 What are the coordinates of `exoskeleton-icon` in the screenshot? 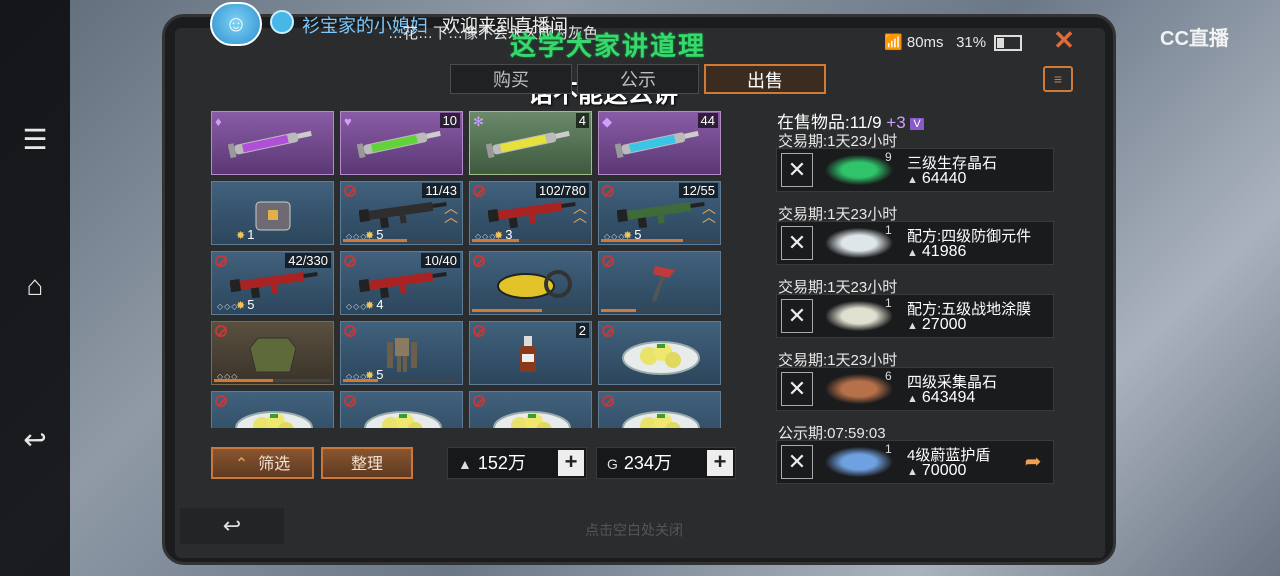 It's located at (402, 353).